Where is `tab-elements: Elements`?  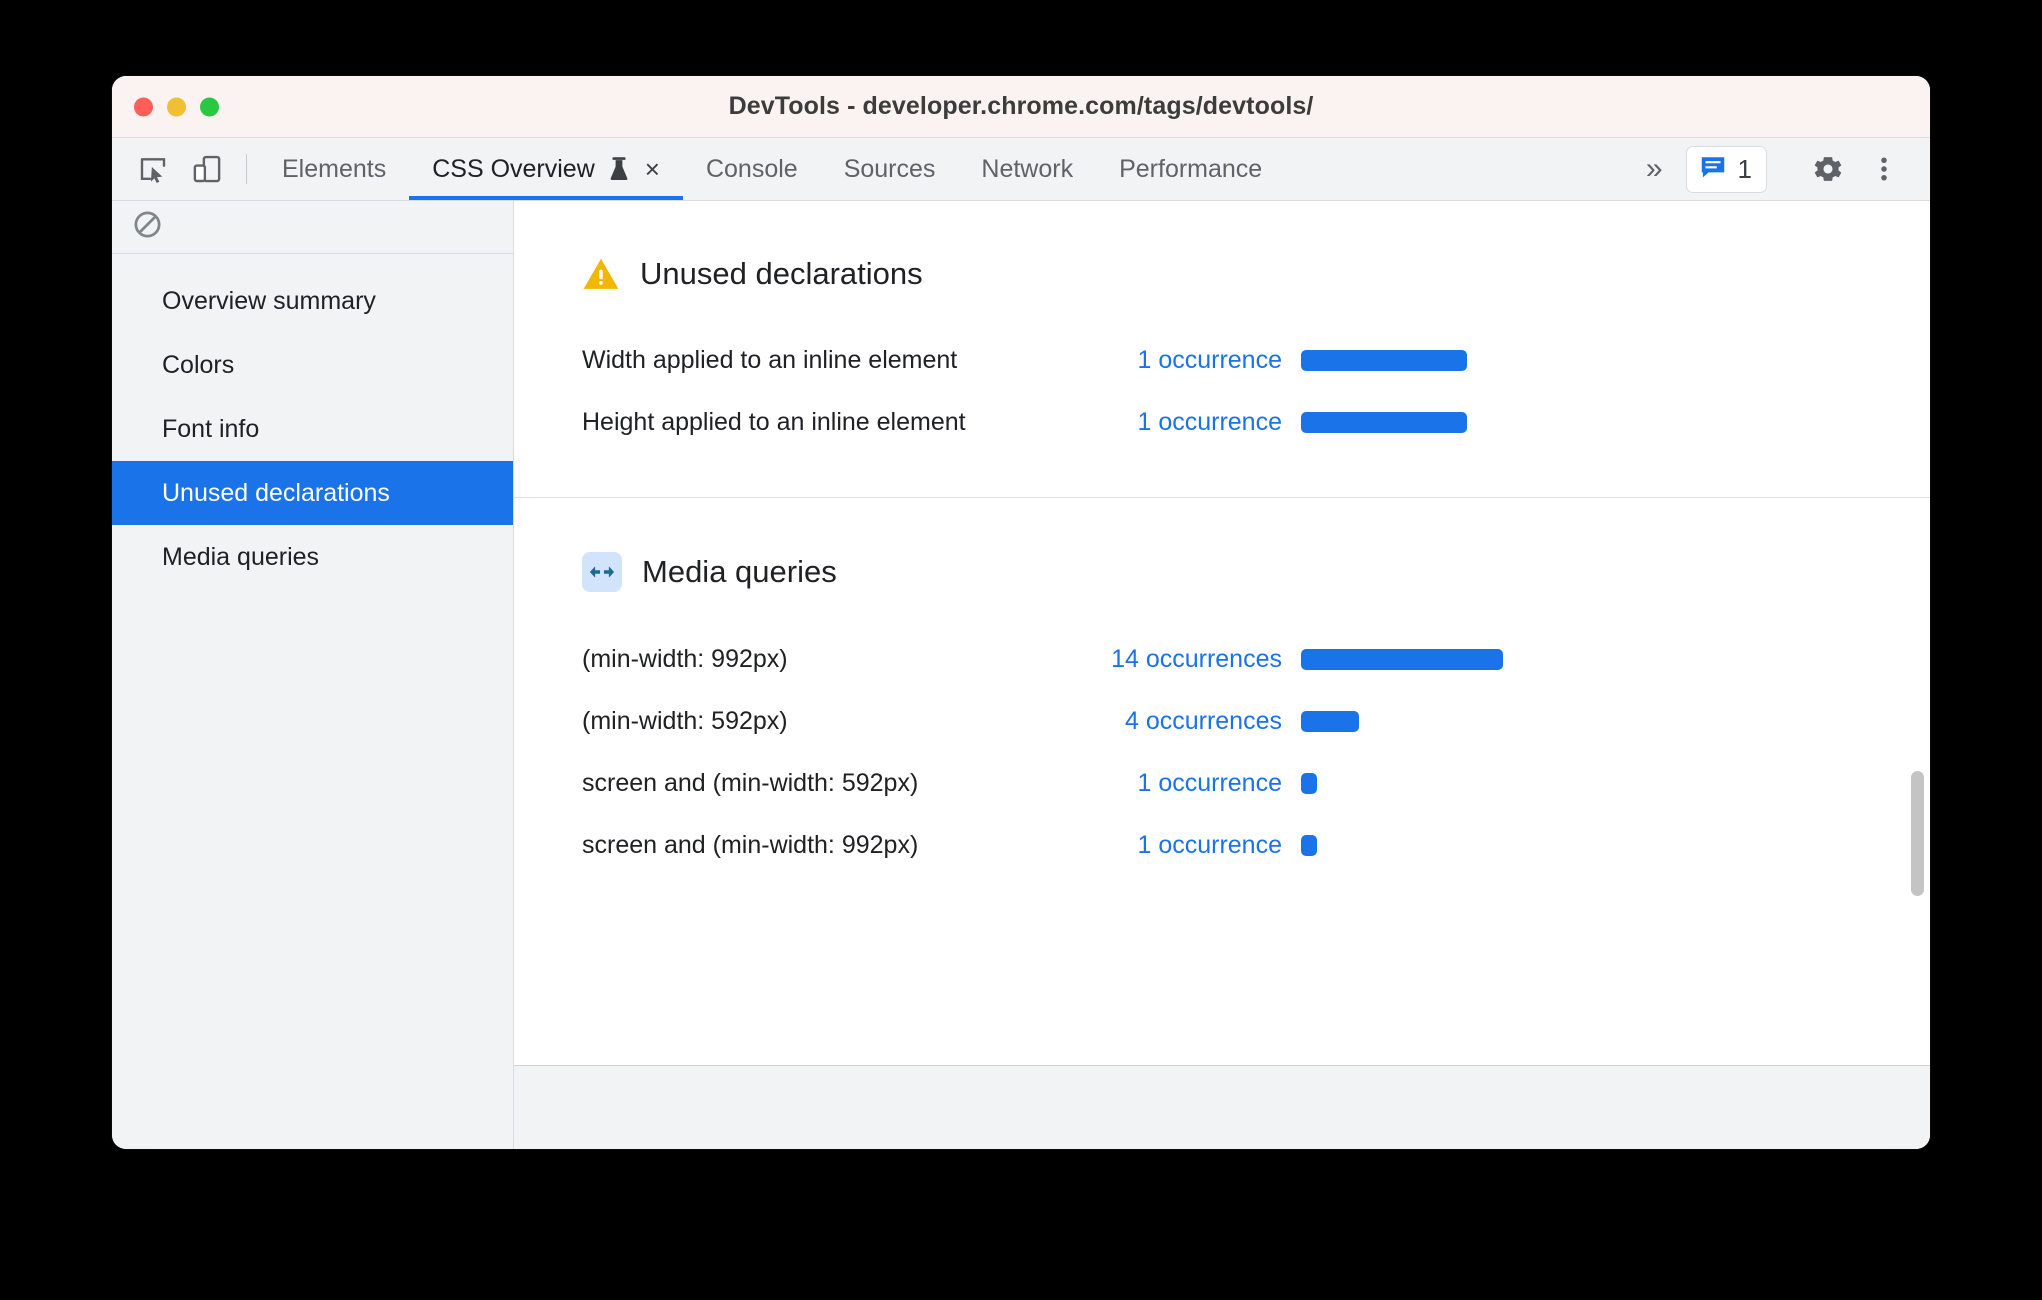
tab-elements: Elements is located at coordinates (334, 169).